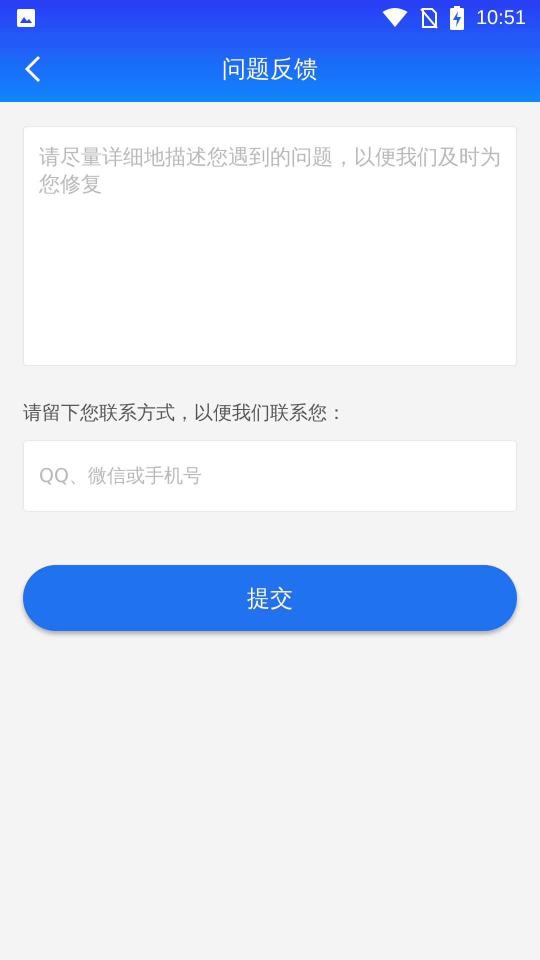 The height and width of the screenshot is (960, 540). I want to click on contact-field: QQ、微信或手机号, so click(270, 476).